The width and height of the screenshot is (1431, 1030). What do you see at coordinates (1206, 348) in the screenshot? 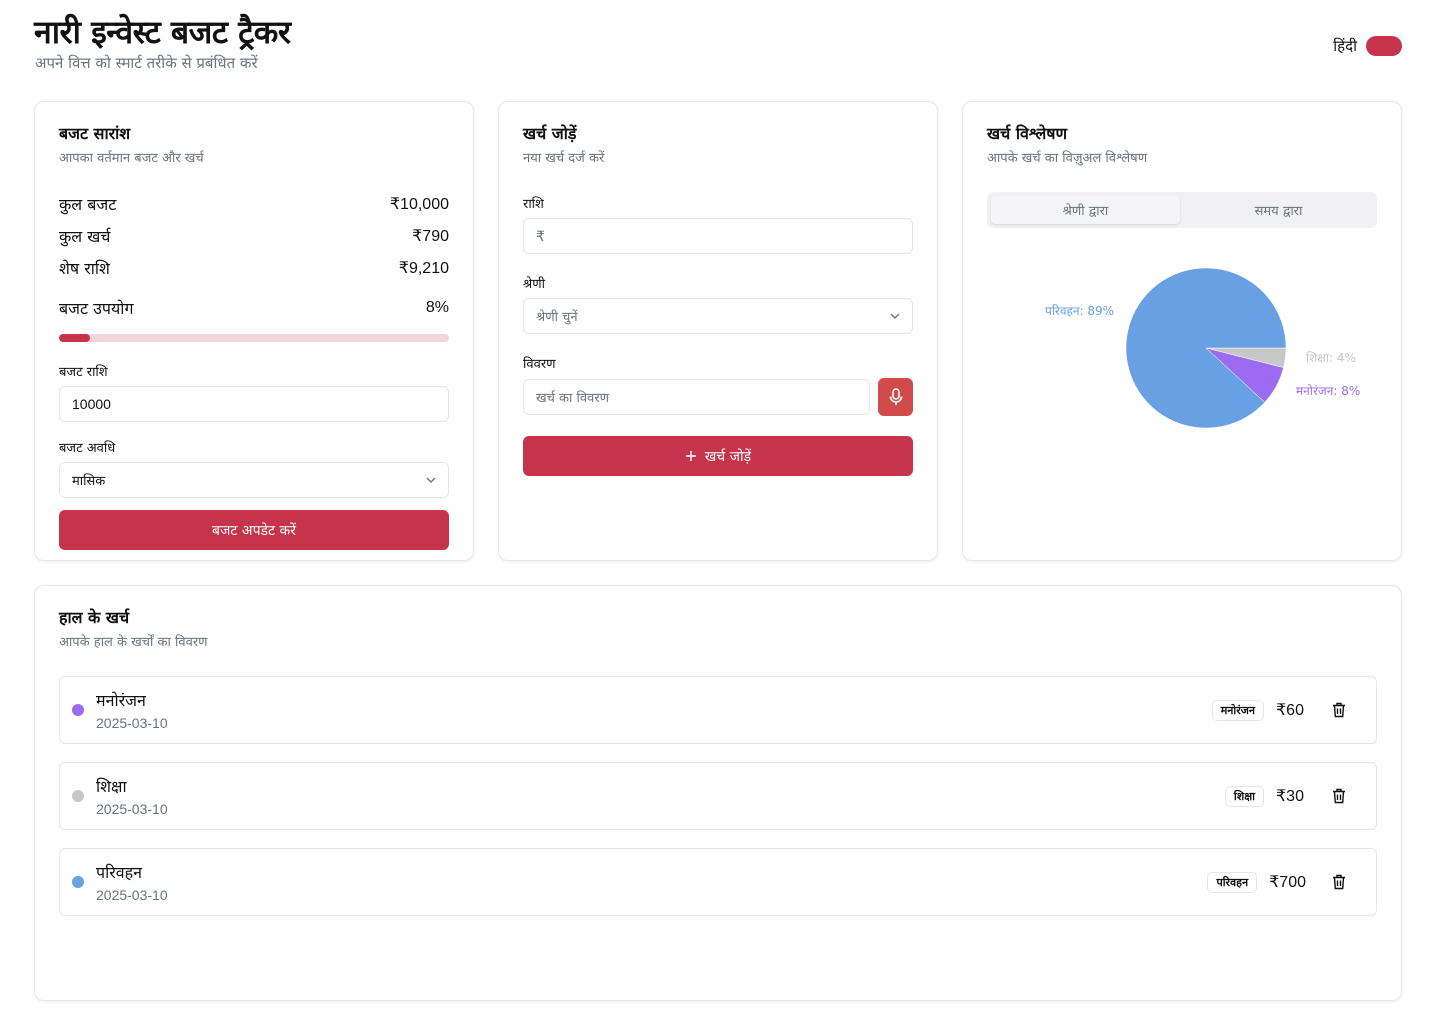
I see `pie-slice` at bounding box center [1206, 348].